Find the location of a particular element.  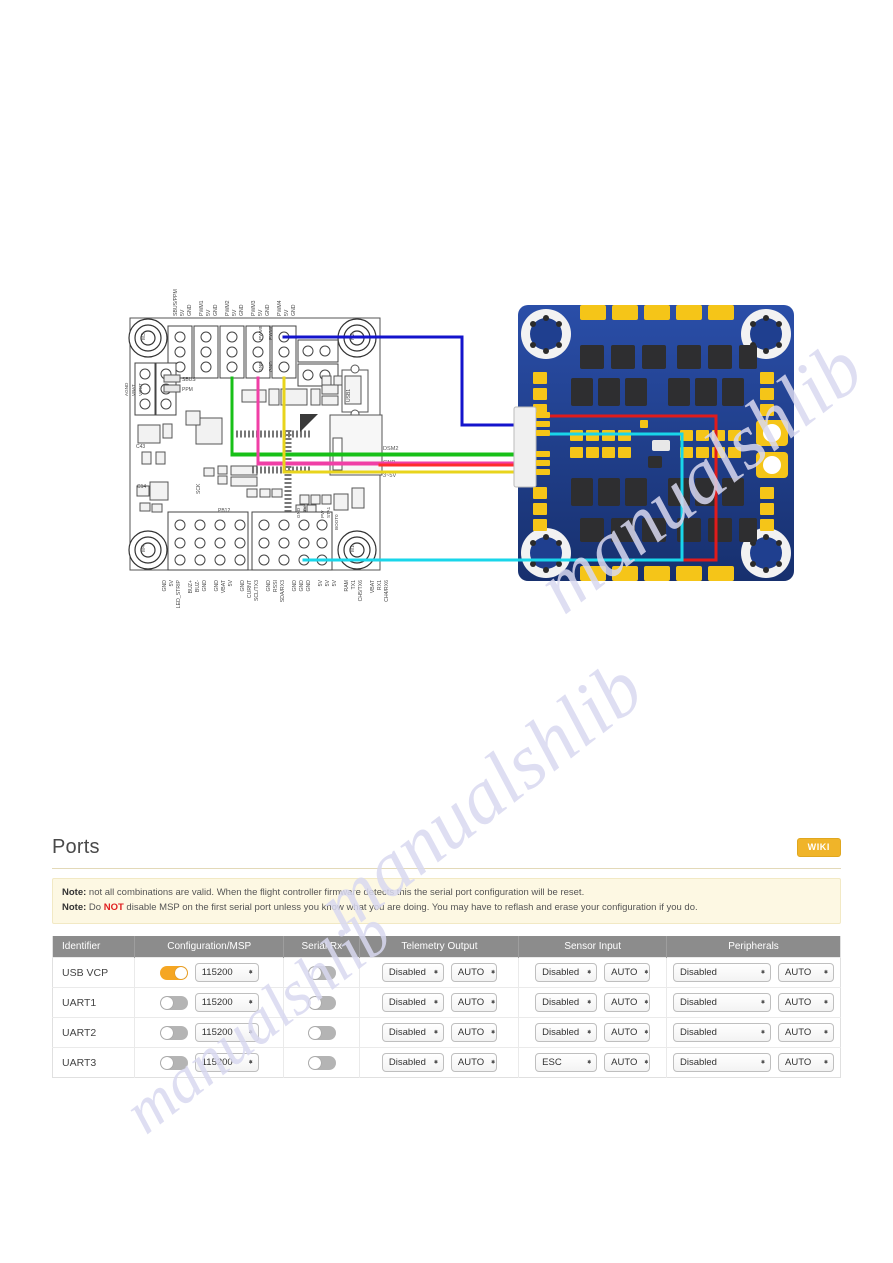

svg-text: 5V is located at coordinates (335, 582).